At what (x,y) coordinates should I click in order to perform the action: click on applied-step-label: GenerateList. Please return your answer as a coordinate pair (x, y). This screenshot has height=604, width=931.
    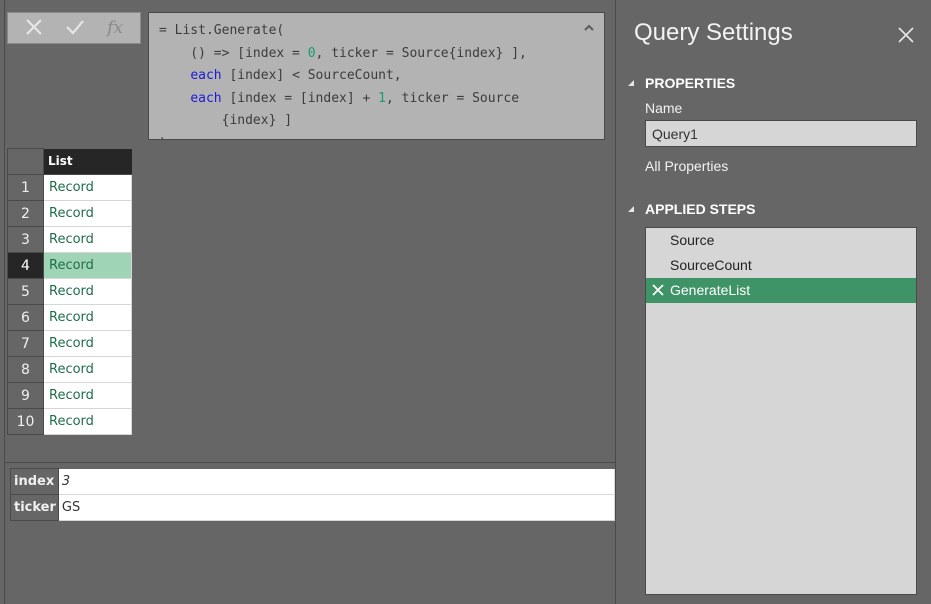
    Looking at the image, I should click on (710, 290).